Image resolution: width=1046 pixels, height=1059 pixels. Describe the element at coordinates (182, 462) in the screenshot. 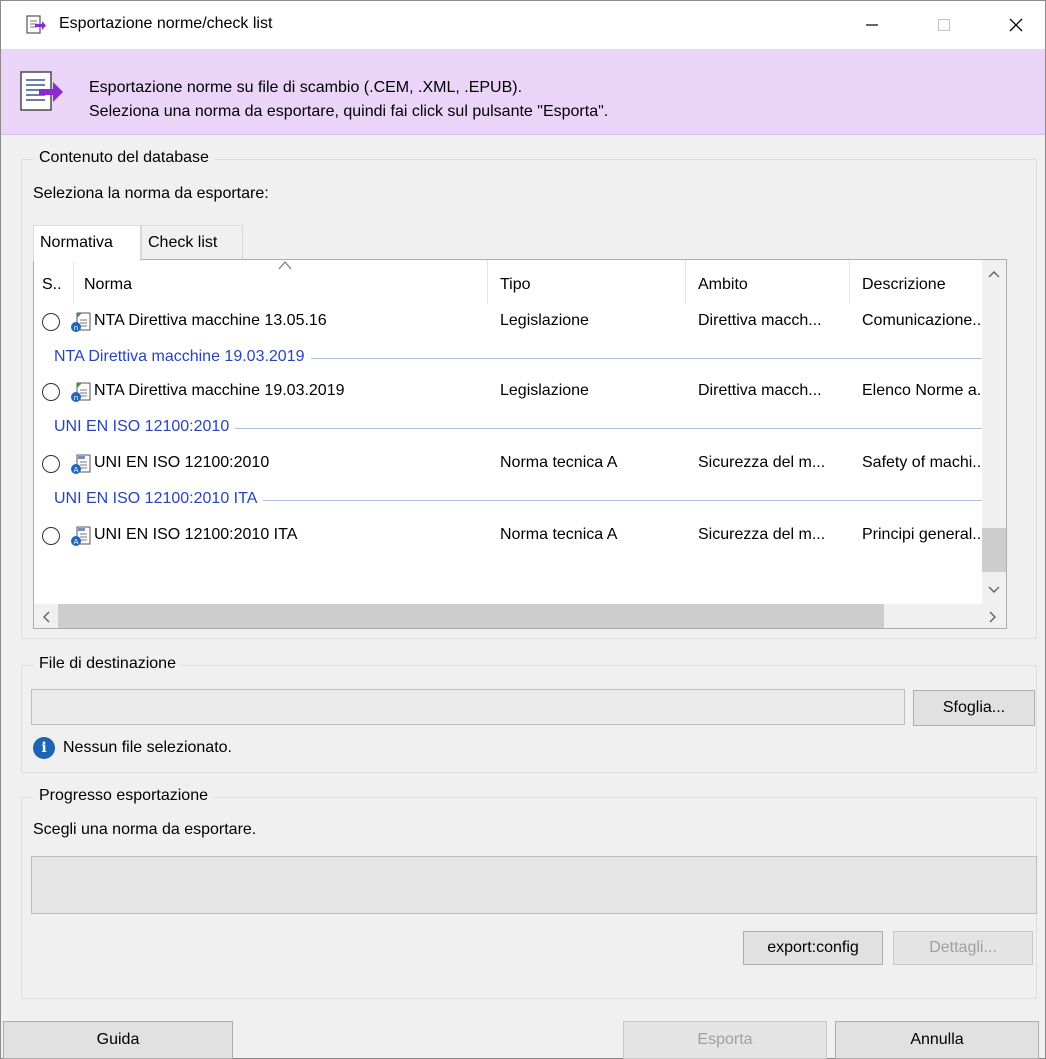

I see `cell-norma: UNI EN ISO 12100:2010` at that location.